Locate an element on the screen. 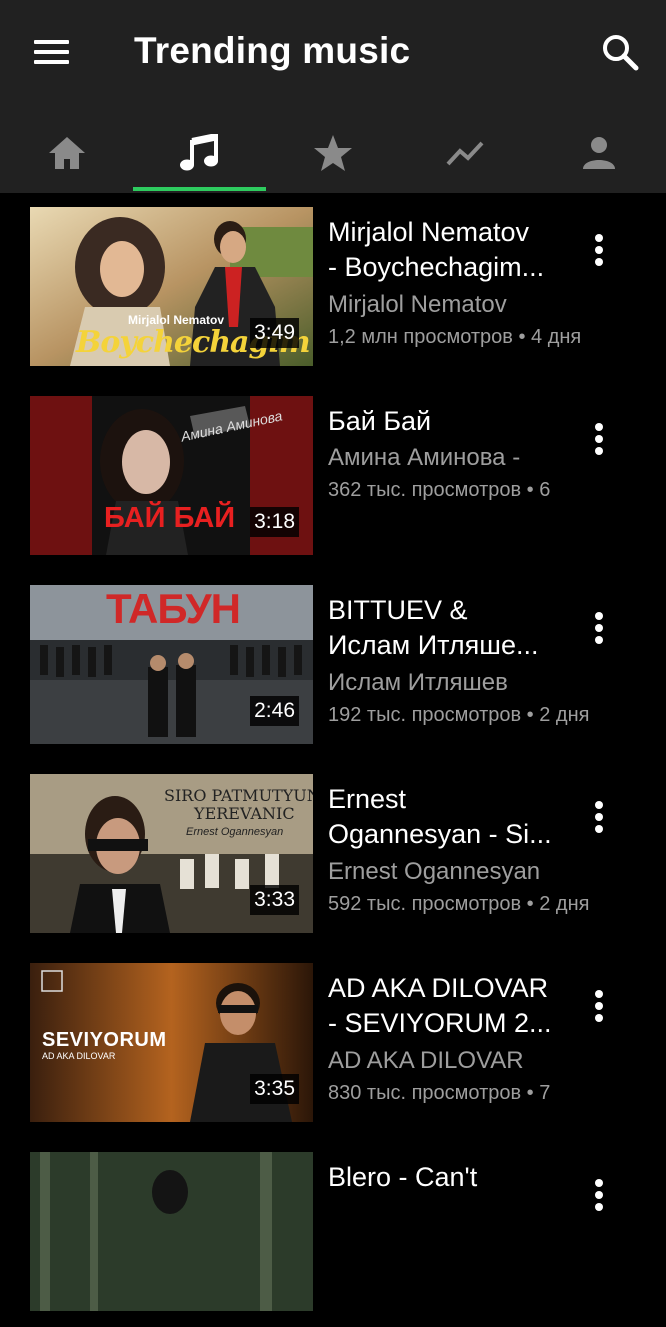  video-channel: Ислам Итляшев is located at coordinates (418, 683).